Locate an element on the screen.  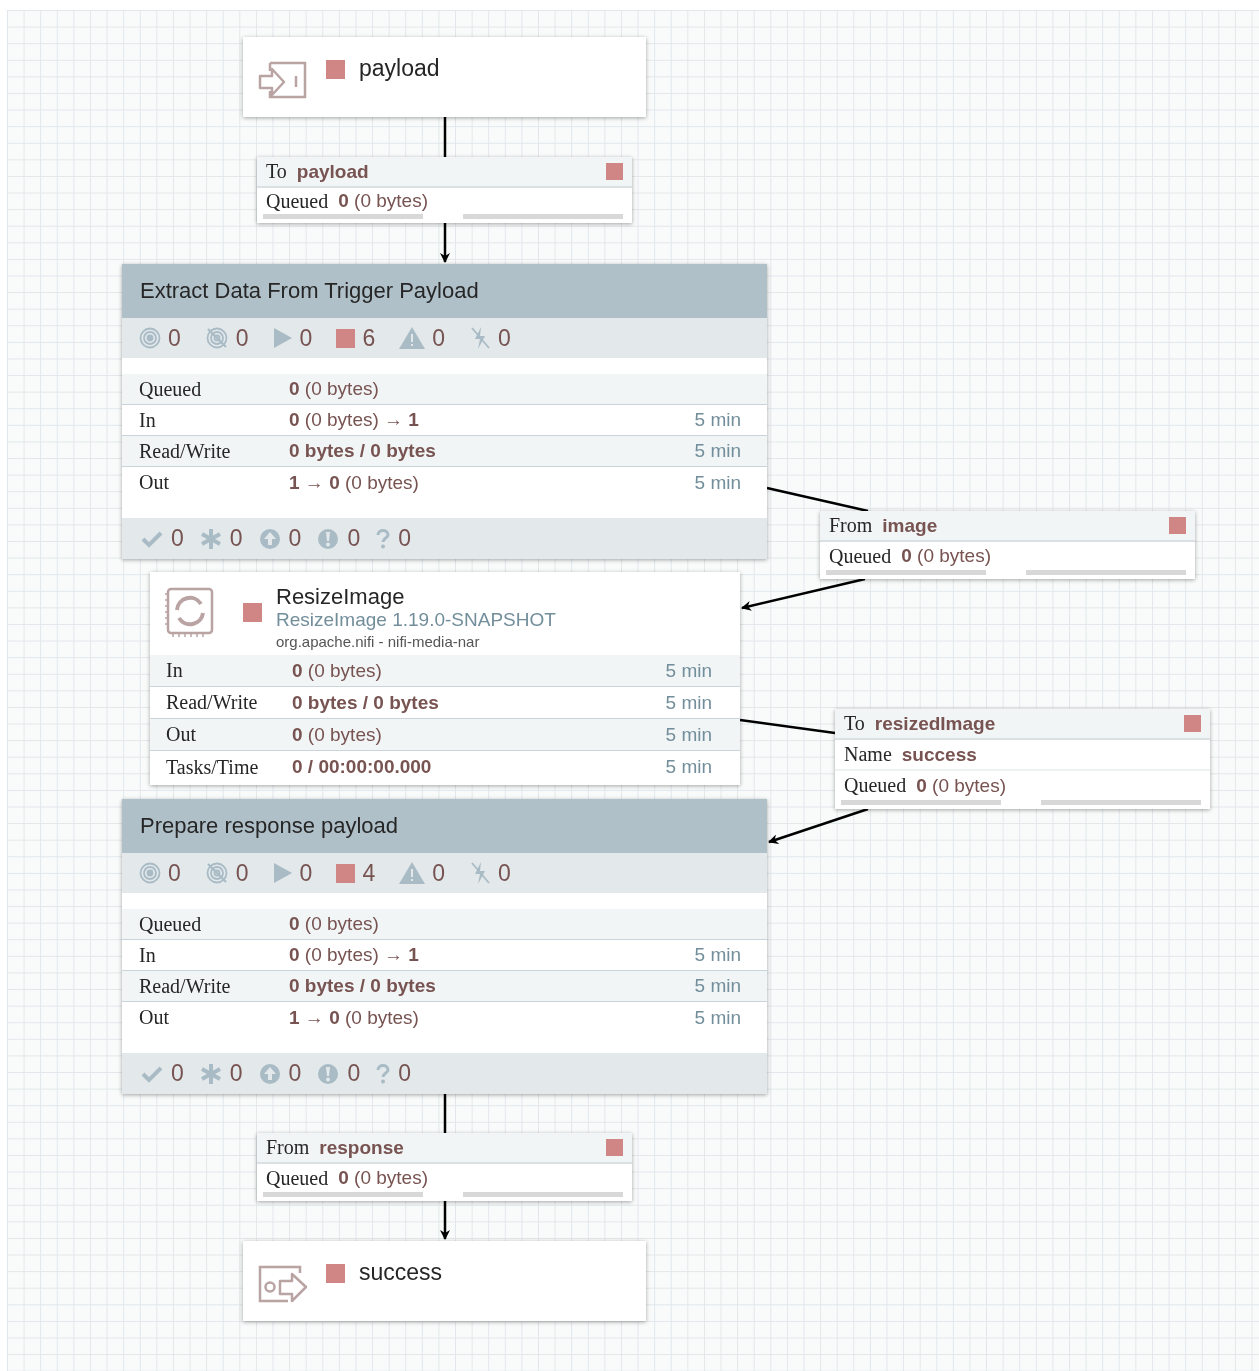
process-group-card: Prepare response payload 0 0 0 4 0 0 Queued 0 (0 bytes) In 0 (0 bytes) → 1 5 min Read/Write 0 bytes / 0 bytes 5 min Out 1 → 0 (0 bytes) 5 min 0 0 0 0 0 is located at coordinates (444, 946).